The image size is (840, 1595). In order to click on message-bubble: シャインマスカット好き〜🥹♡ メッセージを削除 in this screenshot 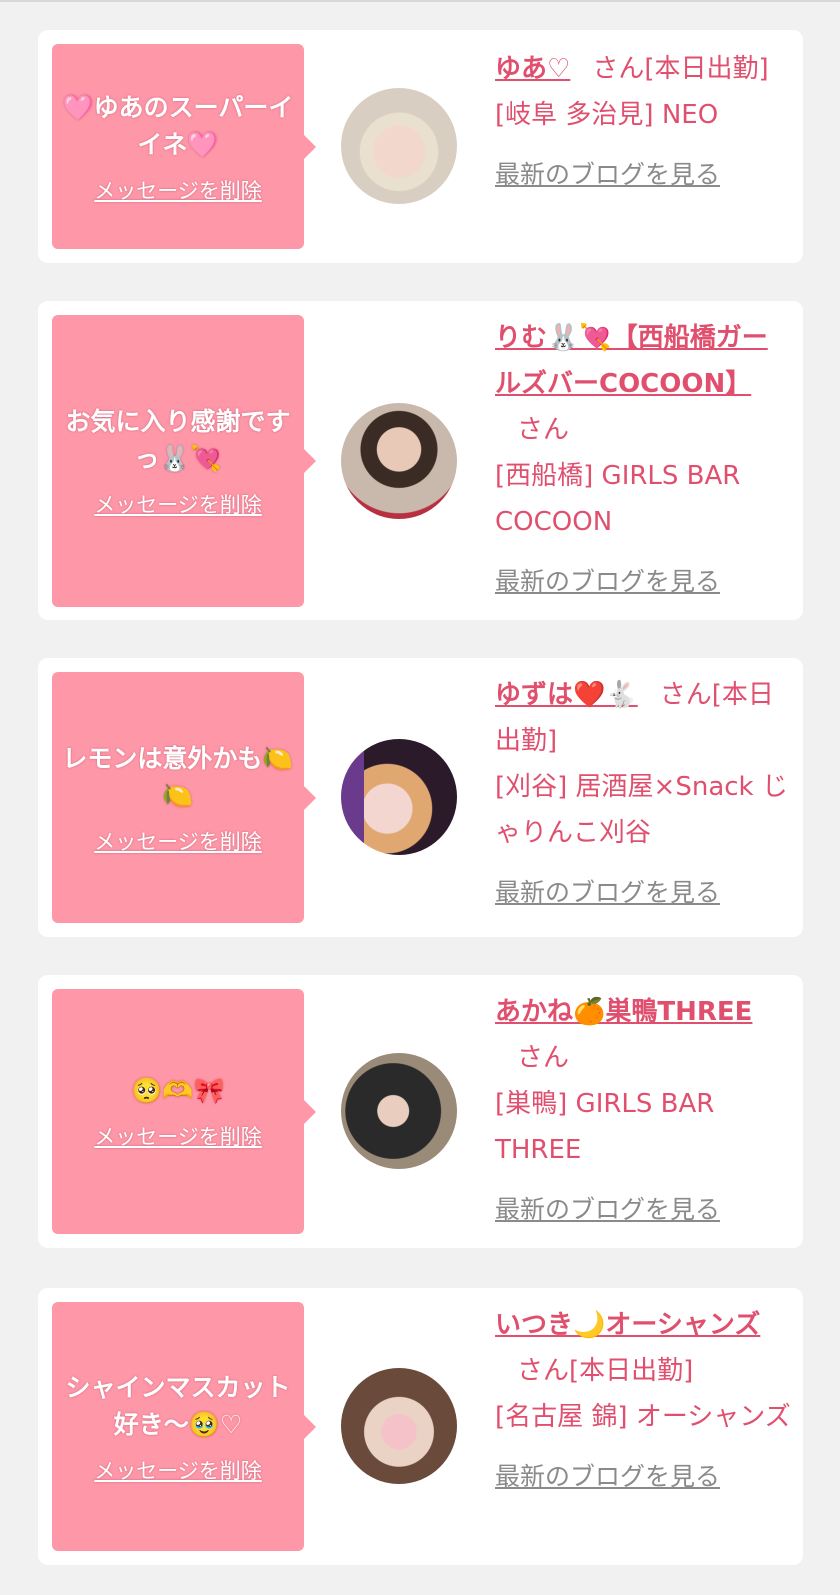, I will do `click(184, 1426)`.